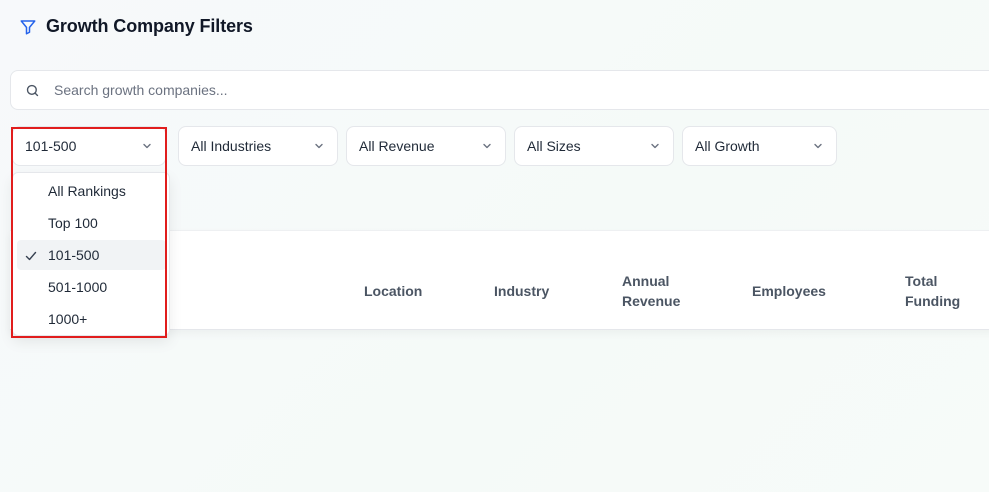 The width and height of the screenshot is (989, 492). I want to click on growth-select-value: All Growth, so click(727, 146).